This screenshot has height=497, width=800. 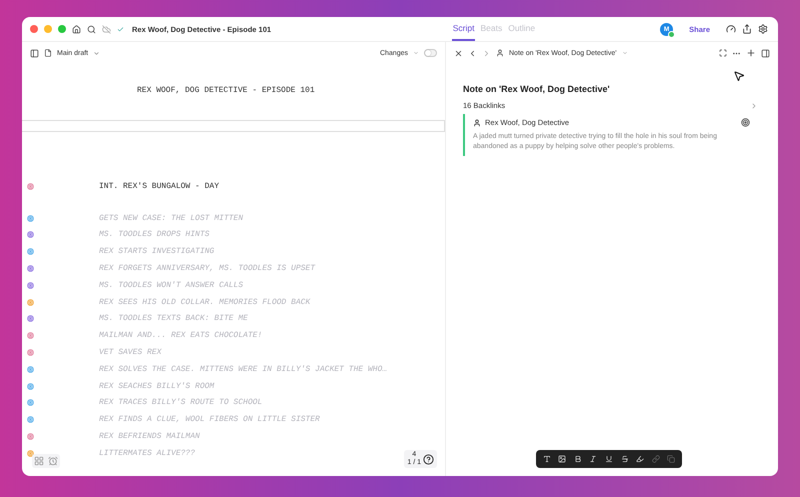 I want to click on copy-icon, so click(x=671, y=459).